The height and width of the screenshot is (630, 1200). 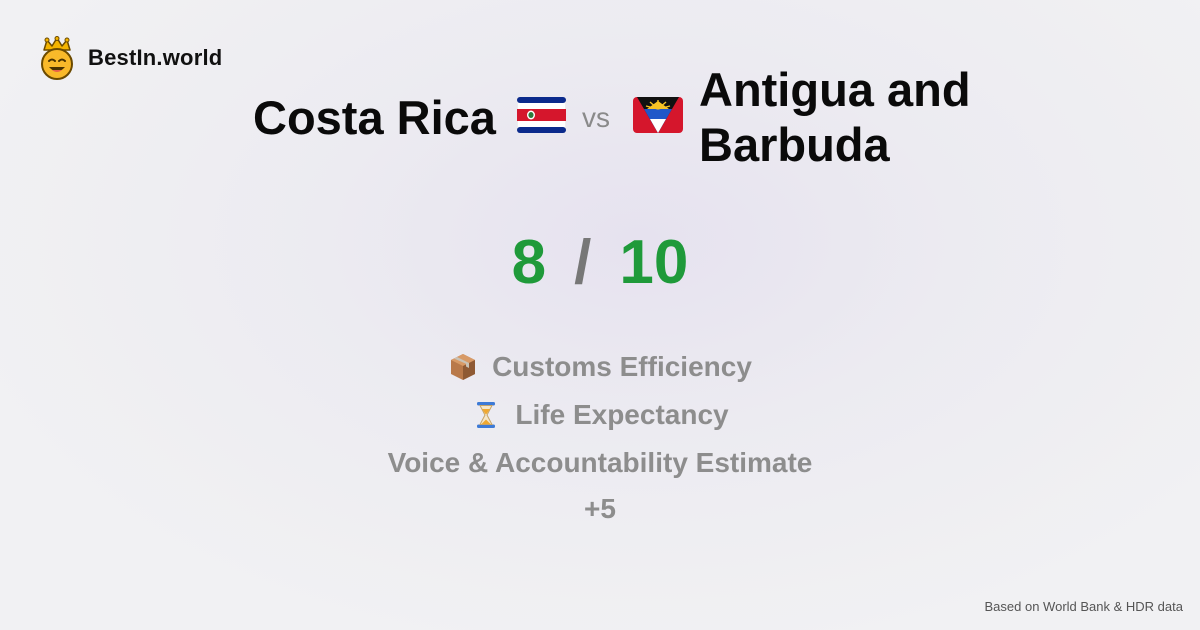 What do you see at coordinates (622, 414) in the screenshot?
I see `metric-label: Life Expectancy` at bounding box center [622, 414].